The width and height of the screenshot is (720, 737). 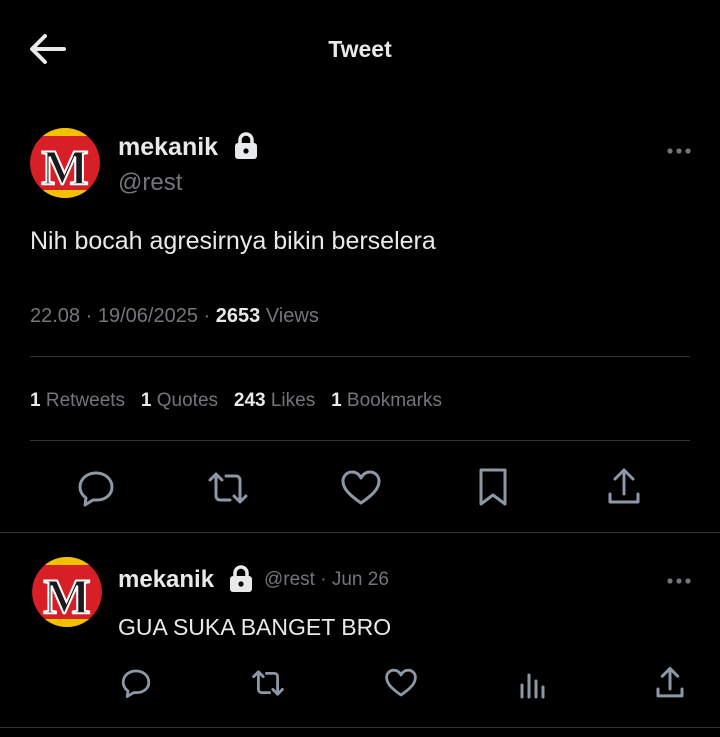 I want to click on reply-like-button, so click(x=401, y=685).